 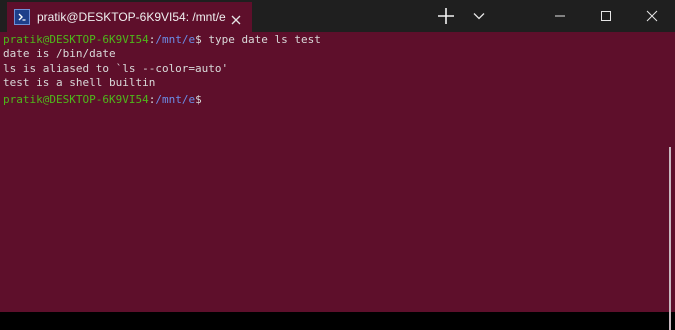 I want to click on tab-close-icon, so click(x=236, y=18).